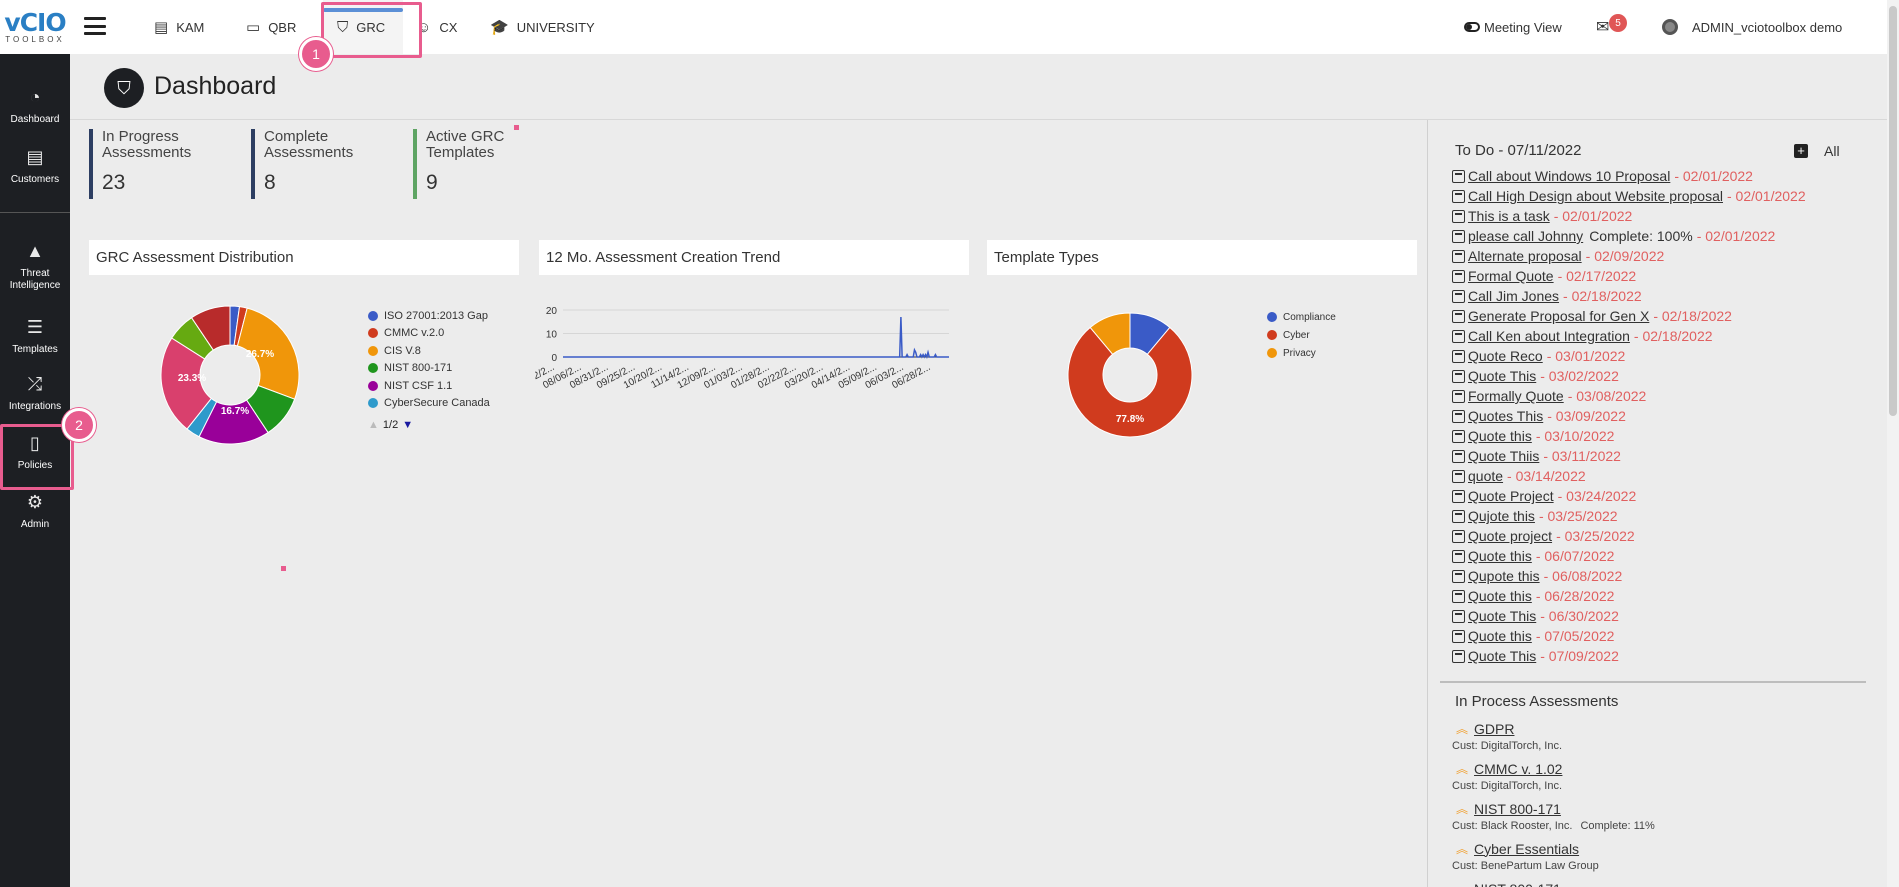  I want to click on todo-link: Qujote this, so click(1501, 516).